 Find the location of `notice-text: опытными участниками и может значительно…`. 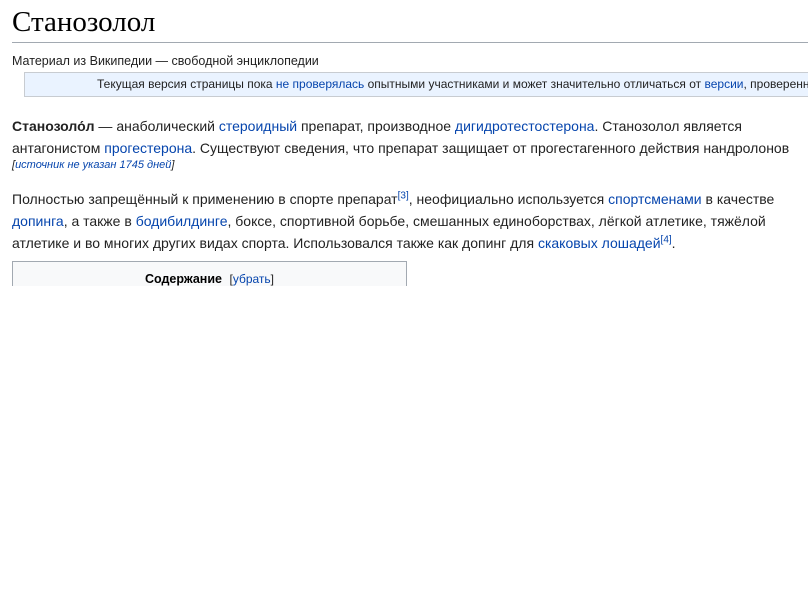

notice-text: опытными участниками и может значительно… is located at coordinates (534, 84).